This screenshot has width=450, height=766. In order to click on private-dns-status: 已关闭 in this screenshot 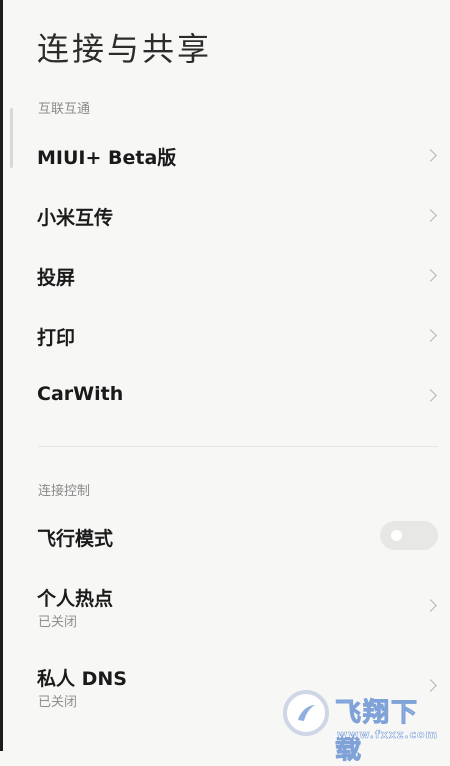, I will do `click(58, 702)`.